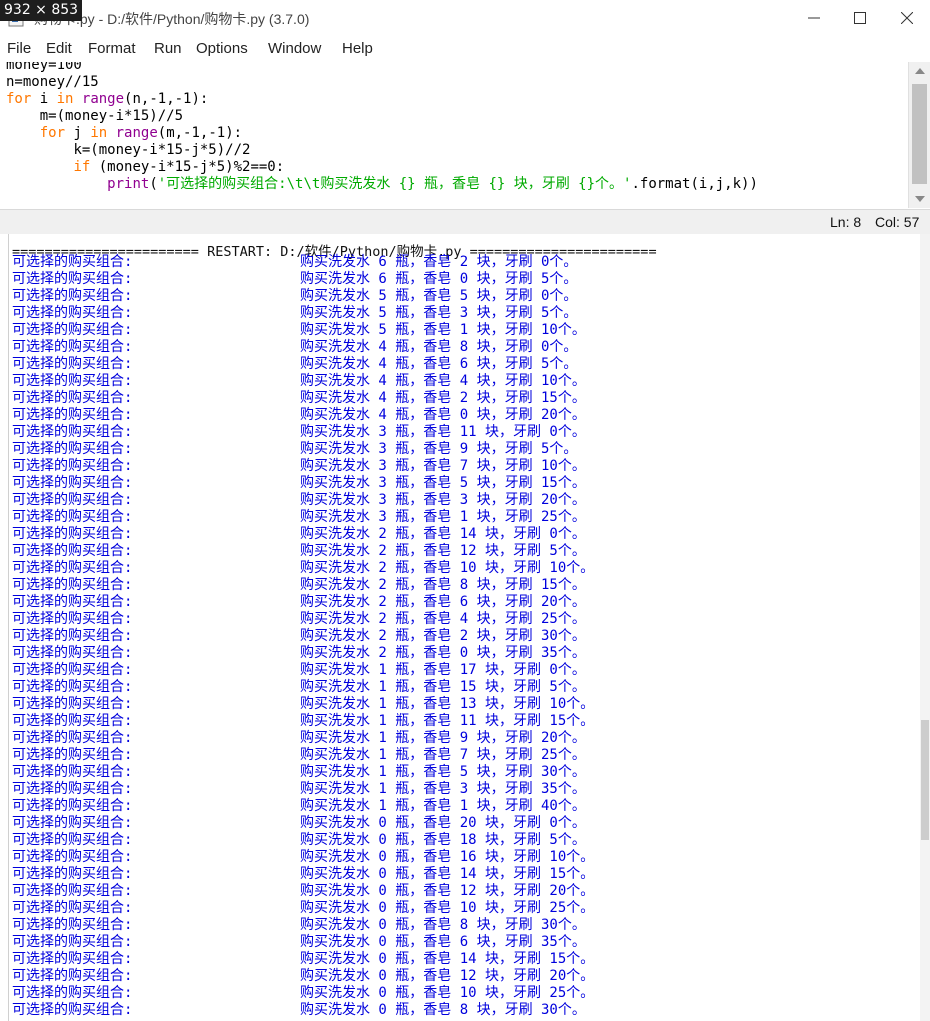 The image size is (930, 1021). What do you see at coordinates (925, 627) in the screenshot?
I see `shell-scrollbar` at bounding box center [925, 627].